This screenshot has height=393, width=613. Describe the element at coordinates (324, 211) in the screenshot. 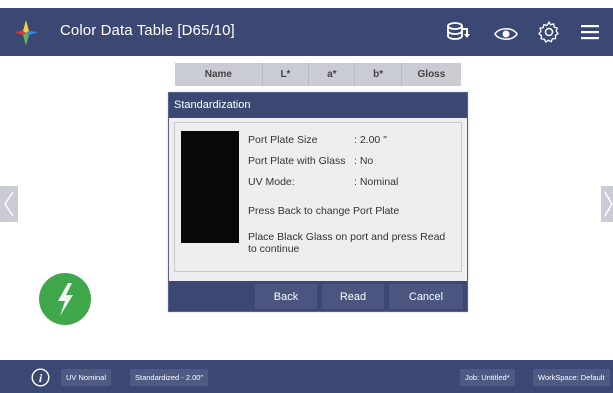

I see `back-instruction: Press Back to change Port Plate` at that location.